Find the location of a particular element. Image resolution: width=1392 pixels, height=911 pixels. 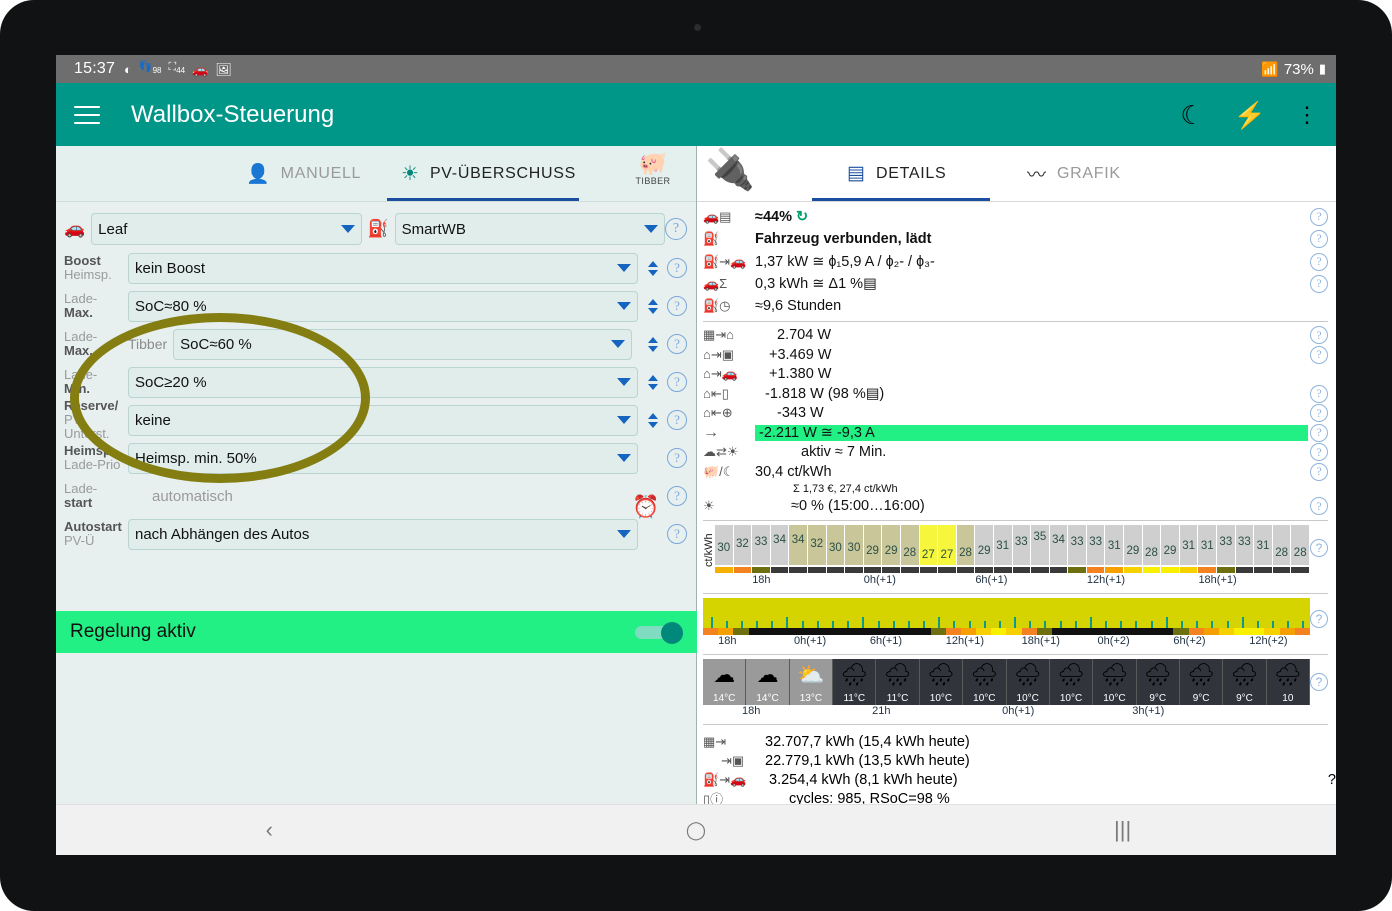

price-bar: 35 is located at coordinates (1040, 545).